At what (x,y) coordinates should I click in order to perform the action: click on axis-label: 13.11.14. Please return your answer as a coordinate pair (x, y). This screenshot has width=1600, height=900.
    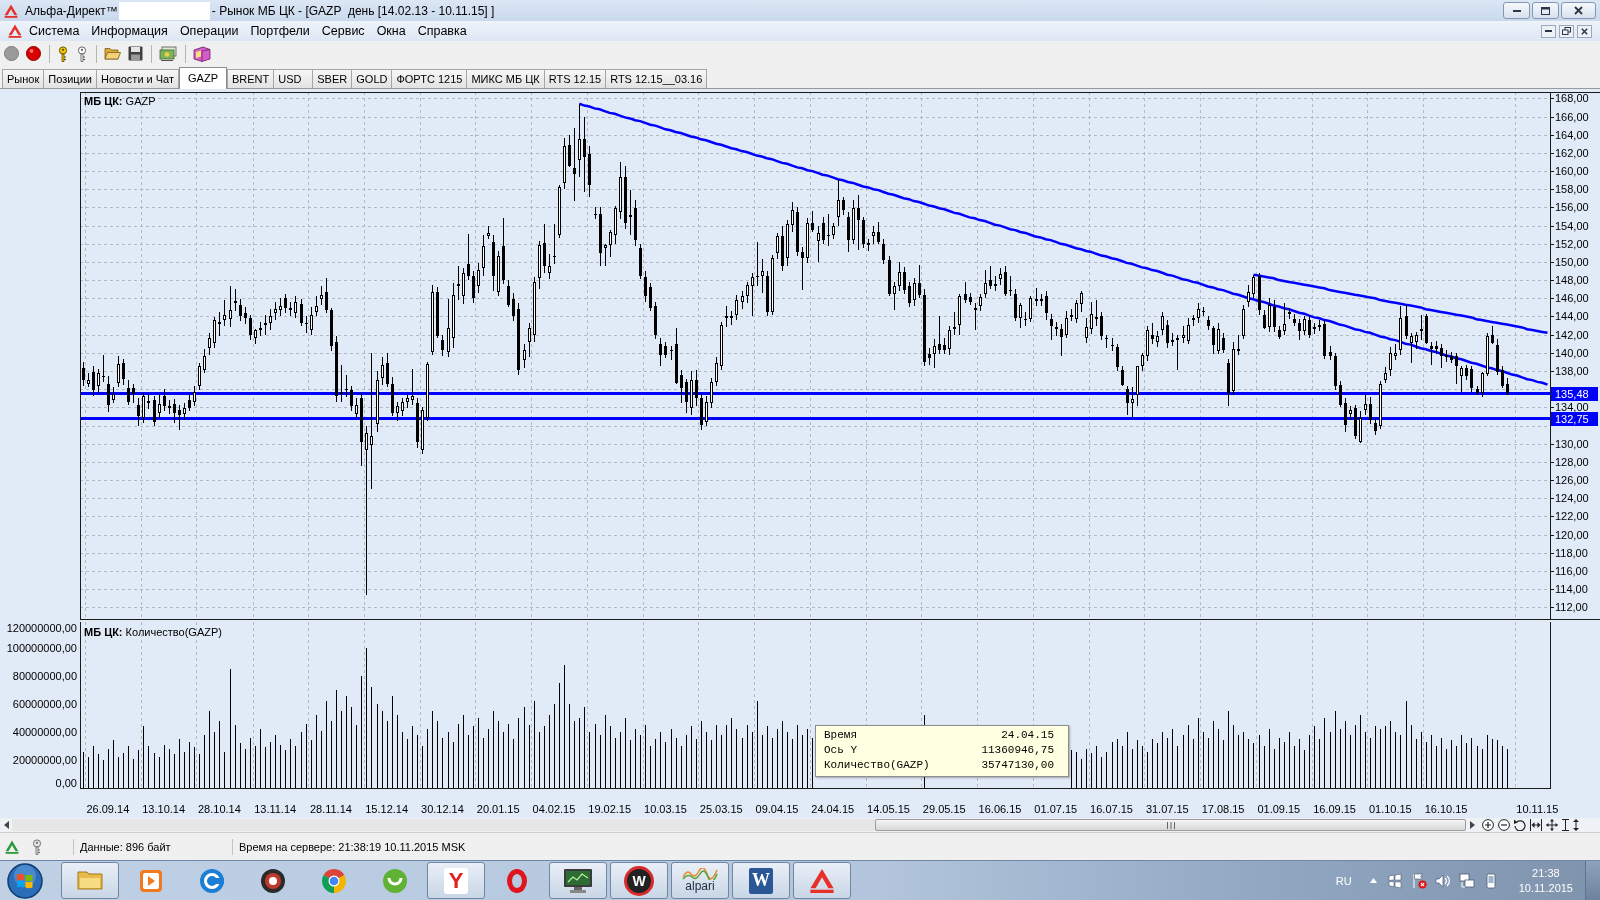
    Looking at the image, I should click on (275, 809).